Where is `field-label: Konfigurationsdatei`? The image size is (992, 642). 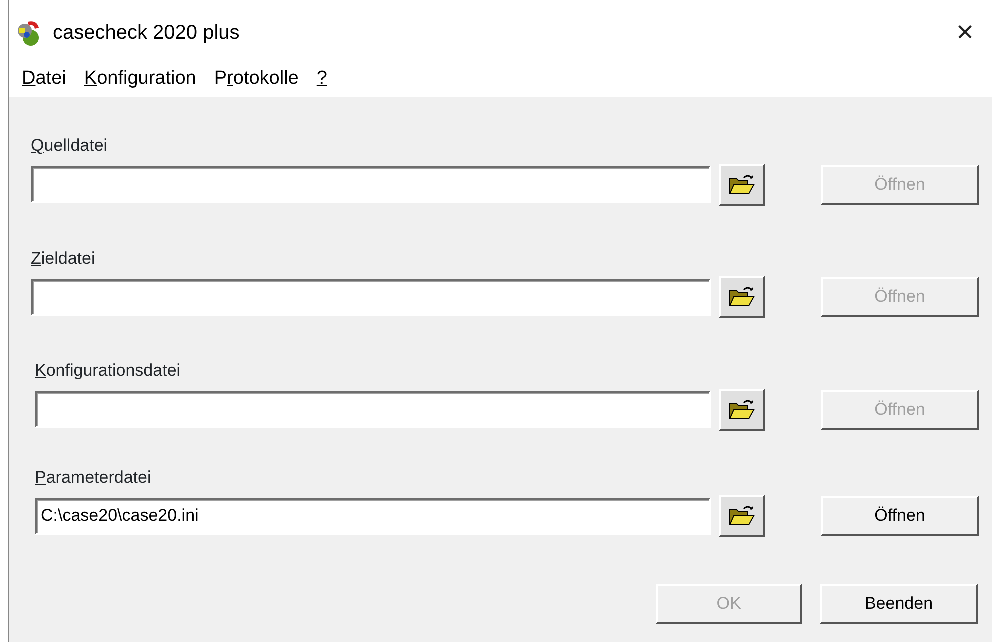
field-label: Konfigurationsdatei is located at coordinates (108, 371).